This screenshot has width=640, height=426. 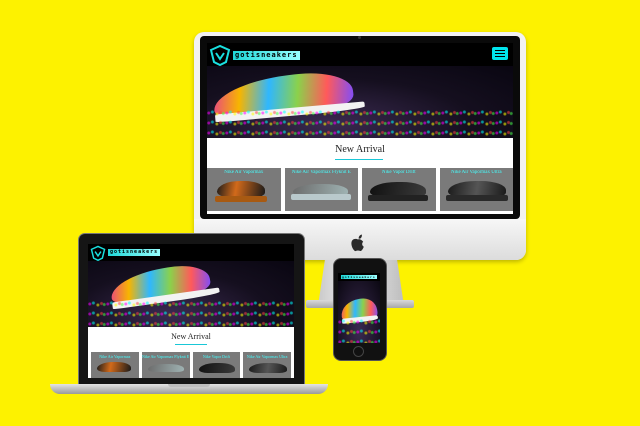 I want to click on home-button, so click(x=358, y=351).